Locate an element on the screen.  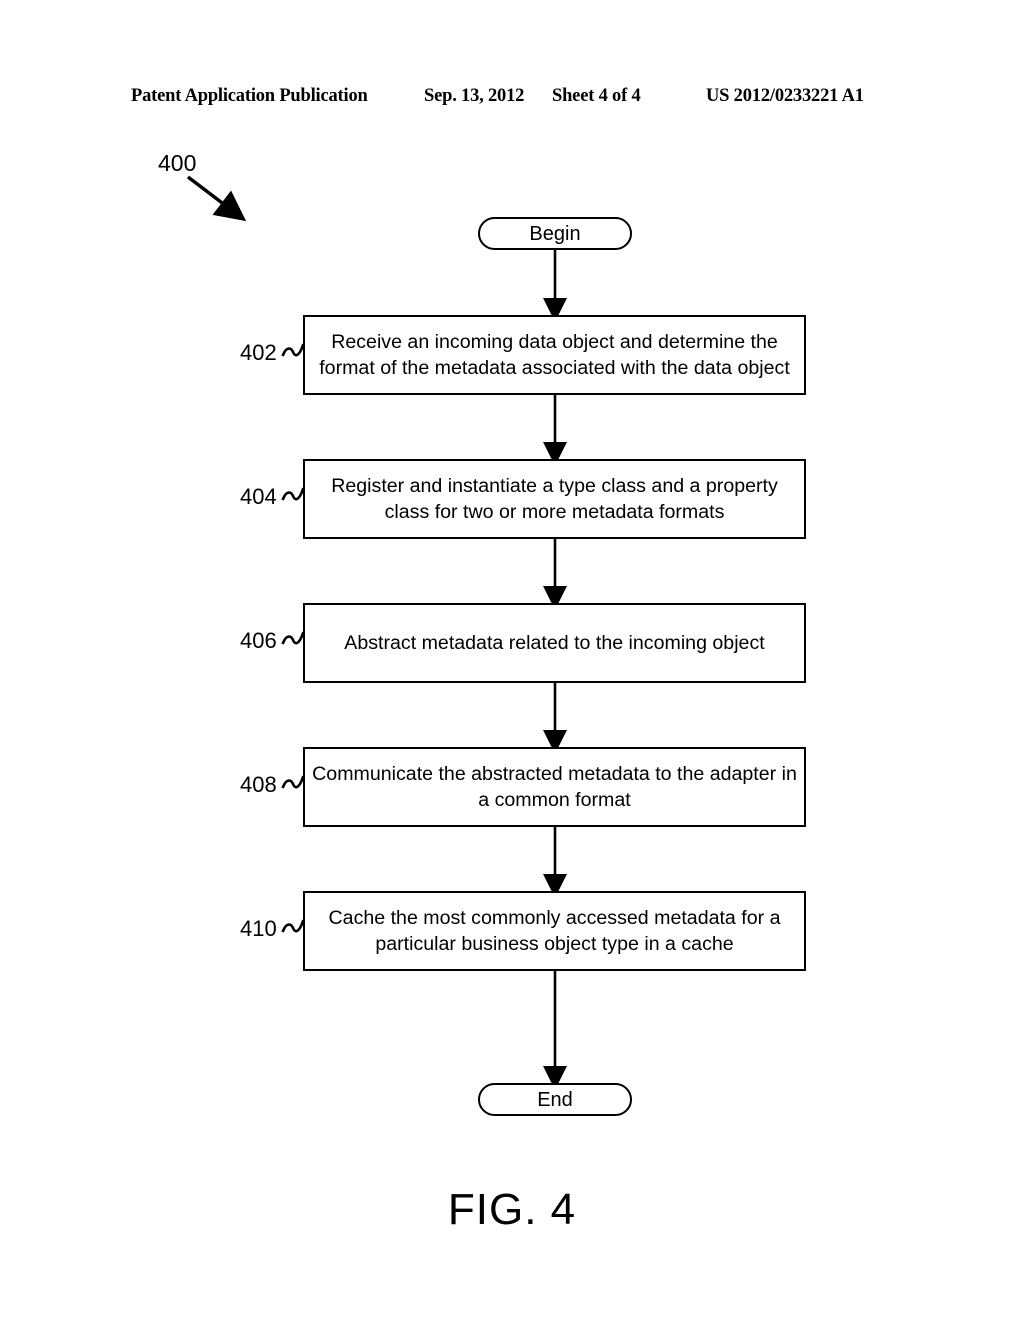
flow-node-end: End is located at coordinates (555, 1099).